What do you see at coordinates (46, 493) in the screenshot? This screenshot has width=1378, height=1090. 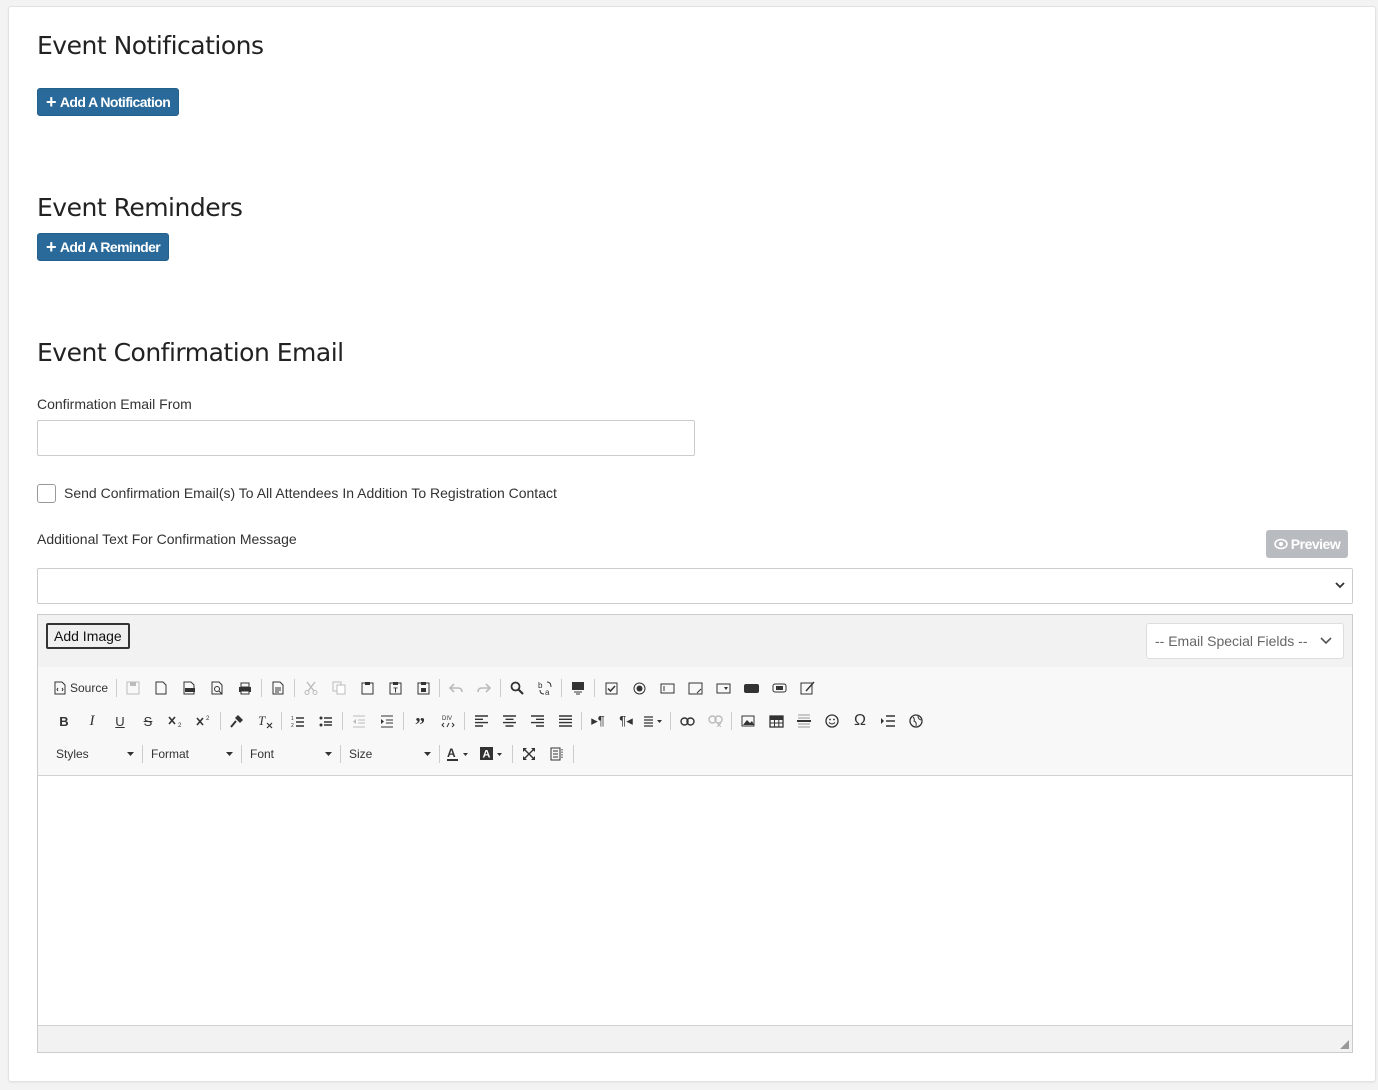 I see `send-all-attendees-checkbox` at bounding box center [46, 493].